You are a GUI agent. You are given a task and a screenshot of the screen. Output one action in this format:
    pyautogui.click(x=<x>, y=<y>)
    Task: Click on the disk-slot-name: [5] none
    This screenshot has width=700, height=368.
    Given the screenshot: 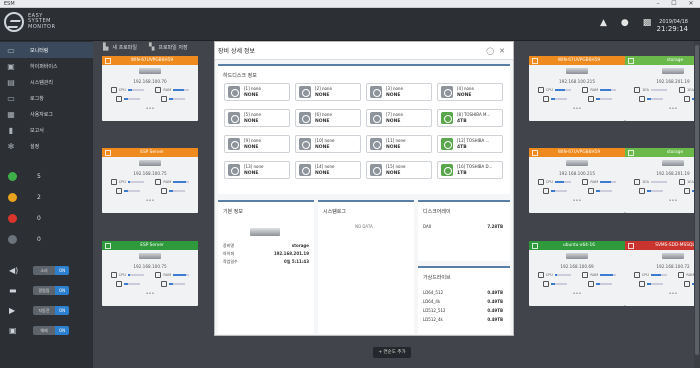 What is the action you would take?
    pyautogui.click(x=252, y=114)
    